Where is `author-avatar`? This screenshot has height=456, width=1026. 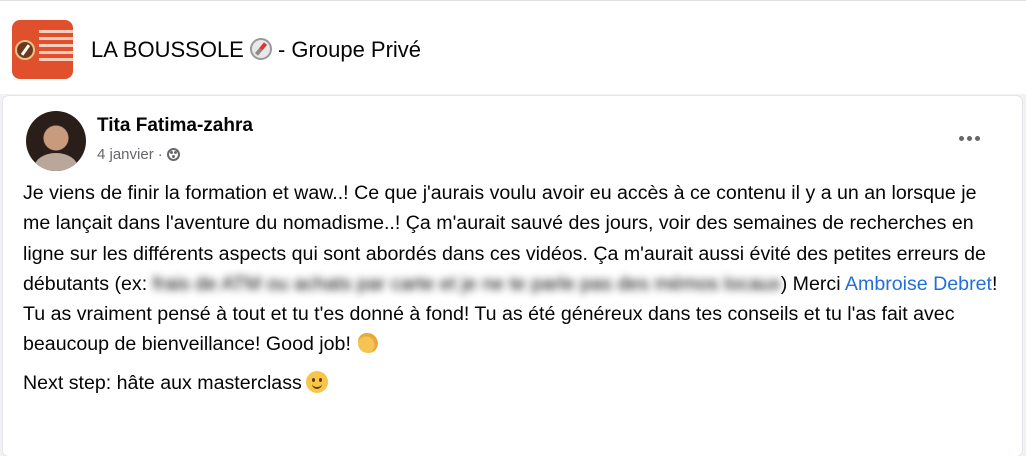
author-avatar is located at coordinates (56, 141).